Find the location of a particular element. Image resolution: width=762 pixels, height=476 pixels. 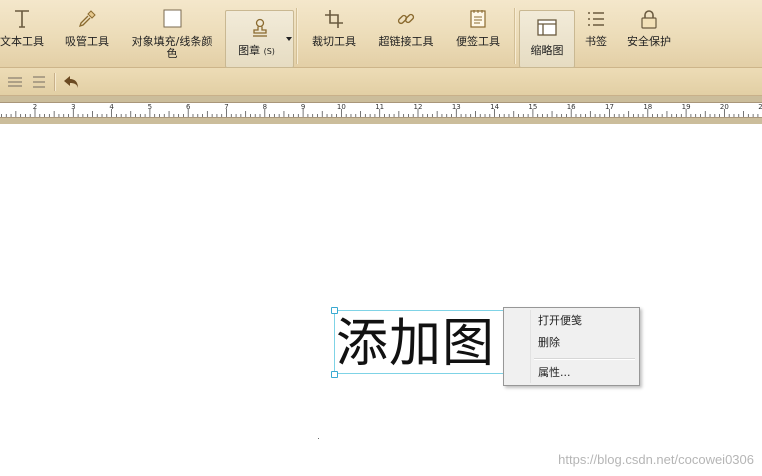

context-menu-divider is located at coordinates (584, 359).